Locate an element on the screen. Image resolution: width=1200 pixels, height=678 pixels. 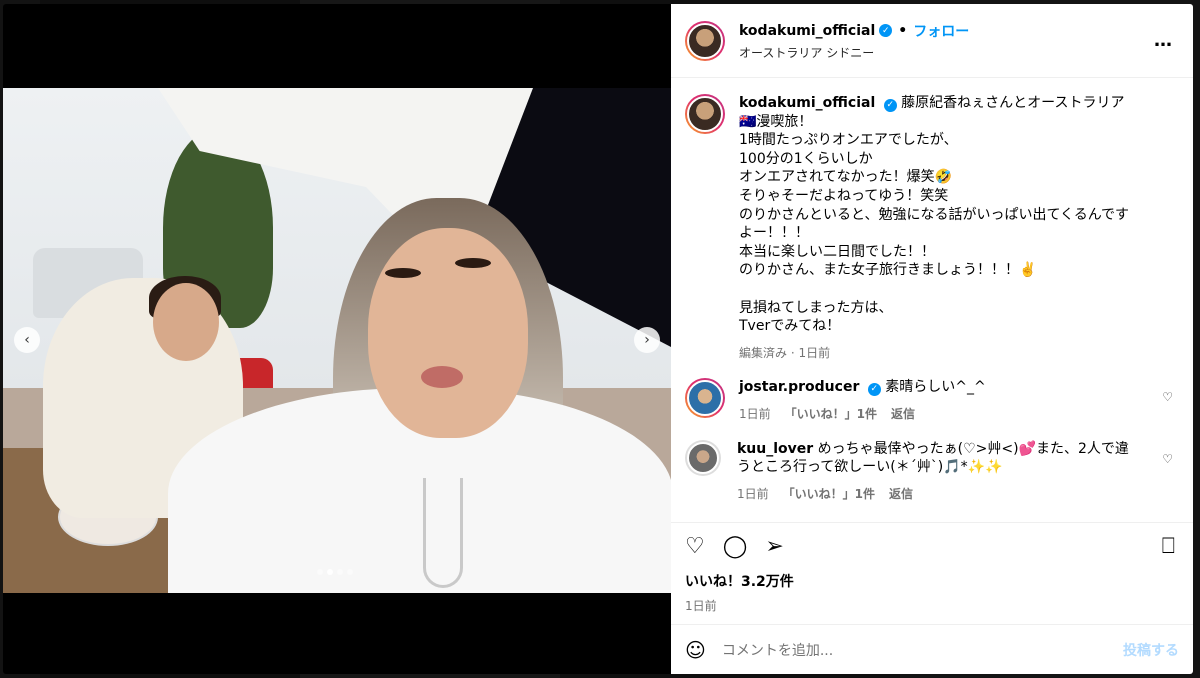
carousel-indicator is located at coordinates (335, 572).